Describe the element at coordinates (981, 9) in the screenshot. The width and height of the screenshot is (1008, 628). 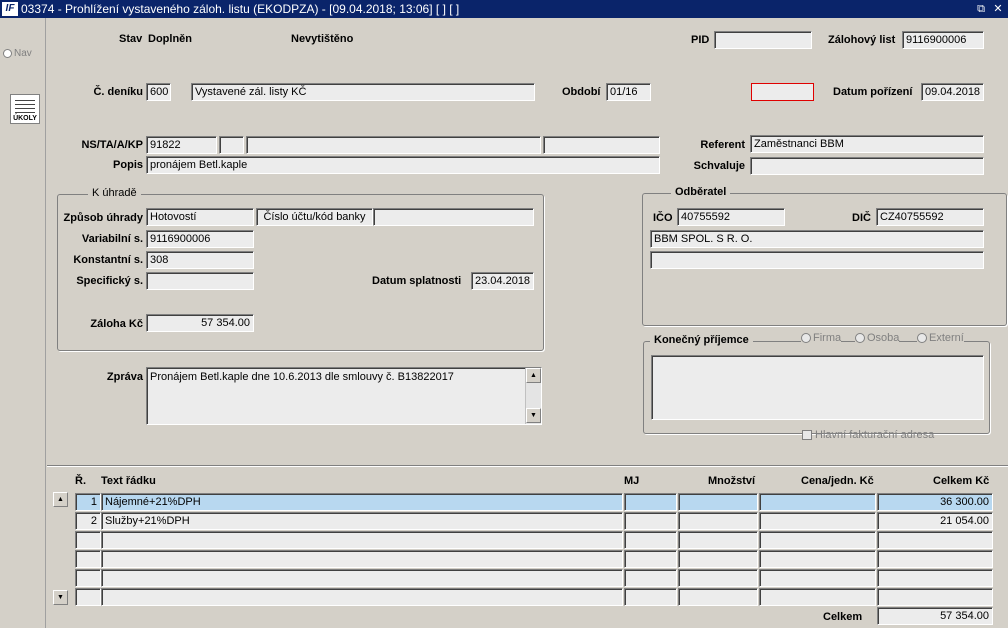
I see `restore-icon: ⧉` at that location.